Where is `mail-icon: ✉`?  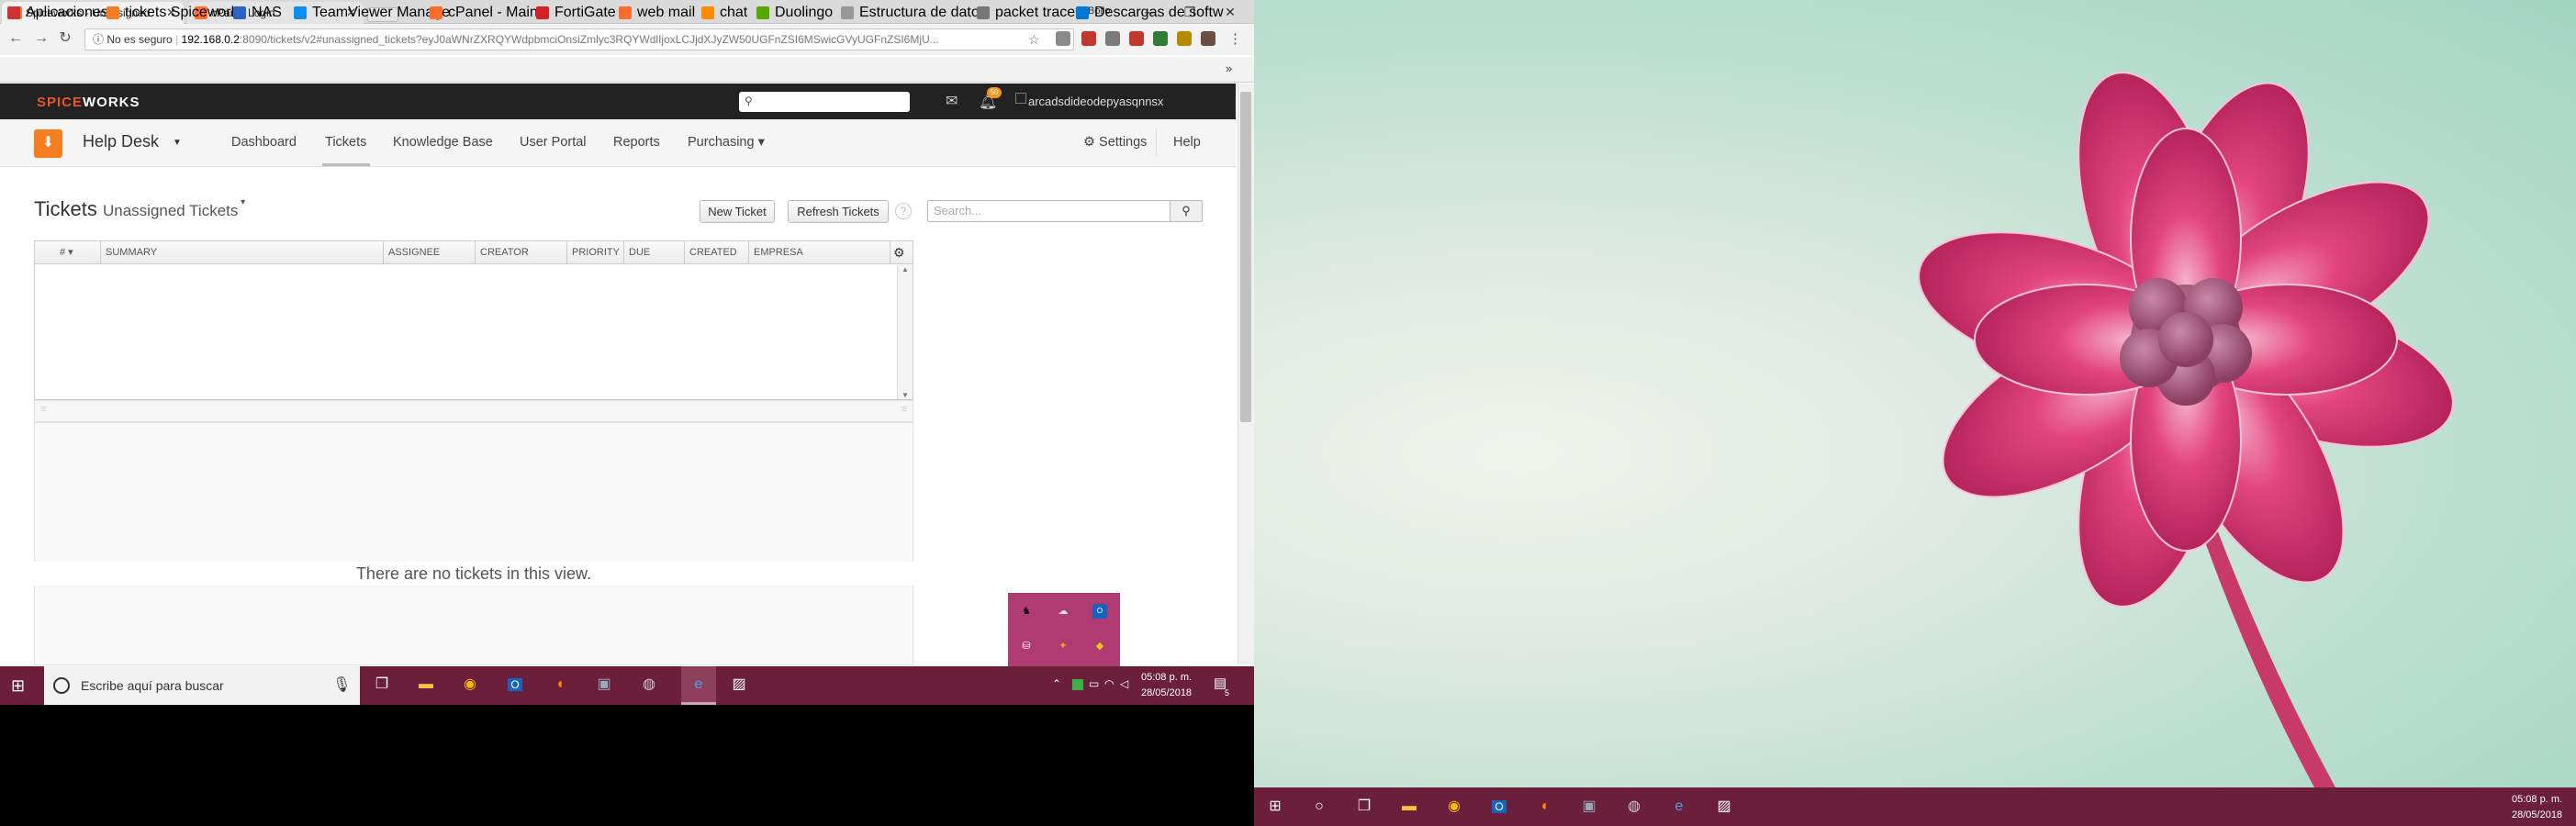 mail-icon: ✉ is located at coordinates (952, 101).